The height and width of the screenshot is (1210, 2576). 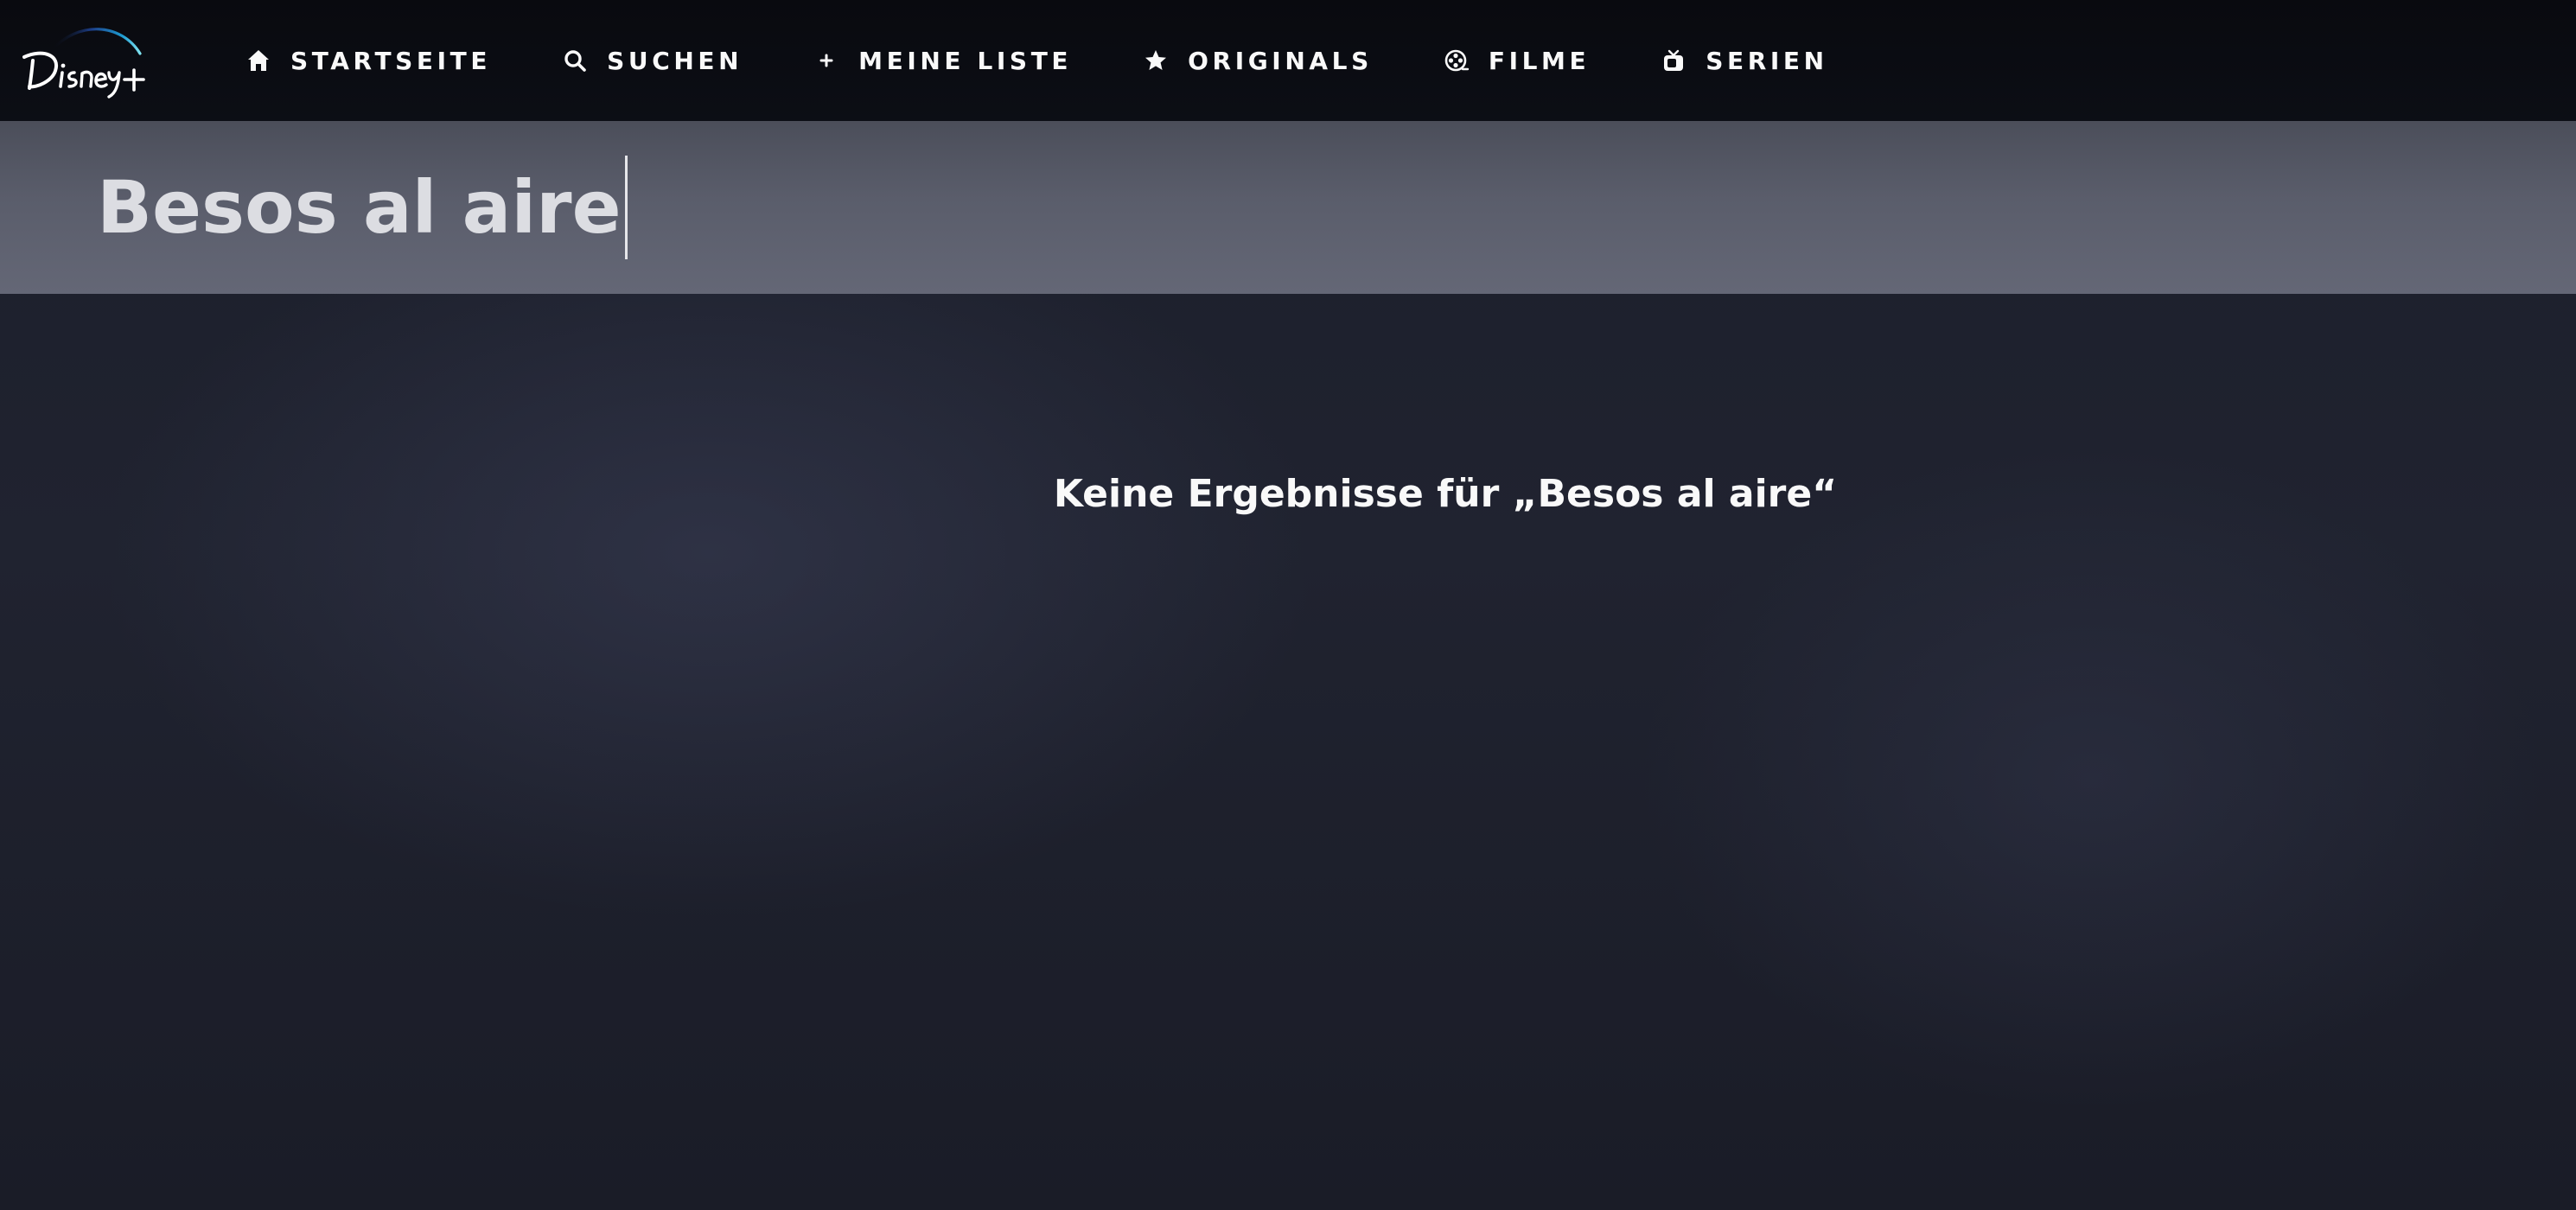 I want to click on search-input: Besos al aire, so click(x=362, y=207).